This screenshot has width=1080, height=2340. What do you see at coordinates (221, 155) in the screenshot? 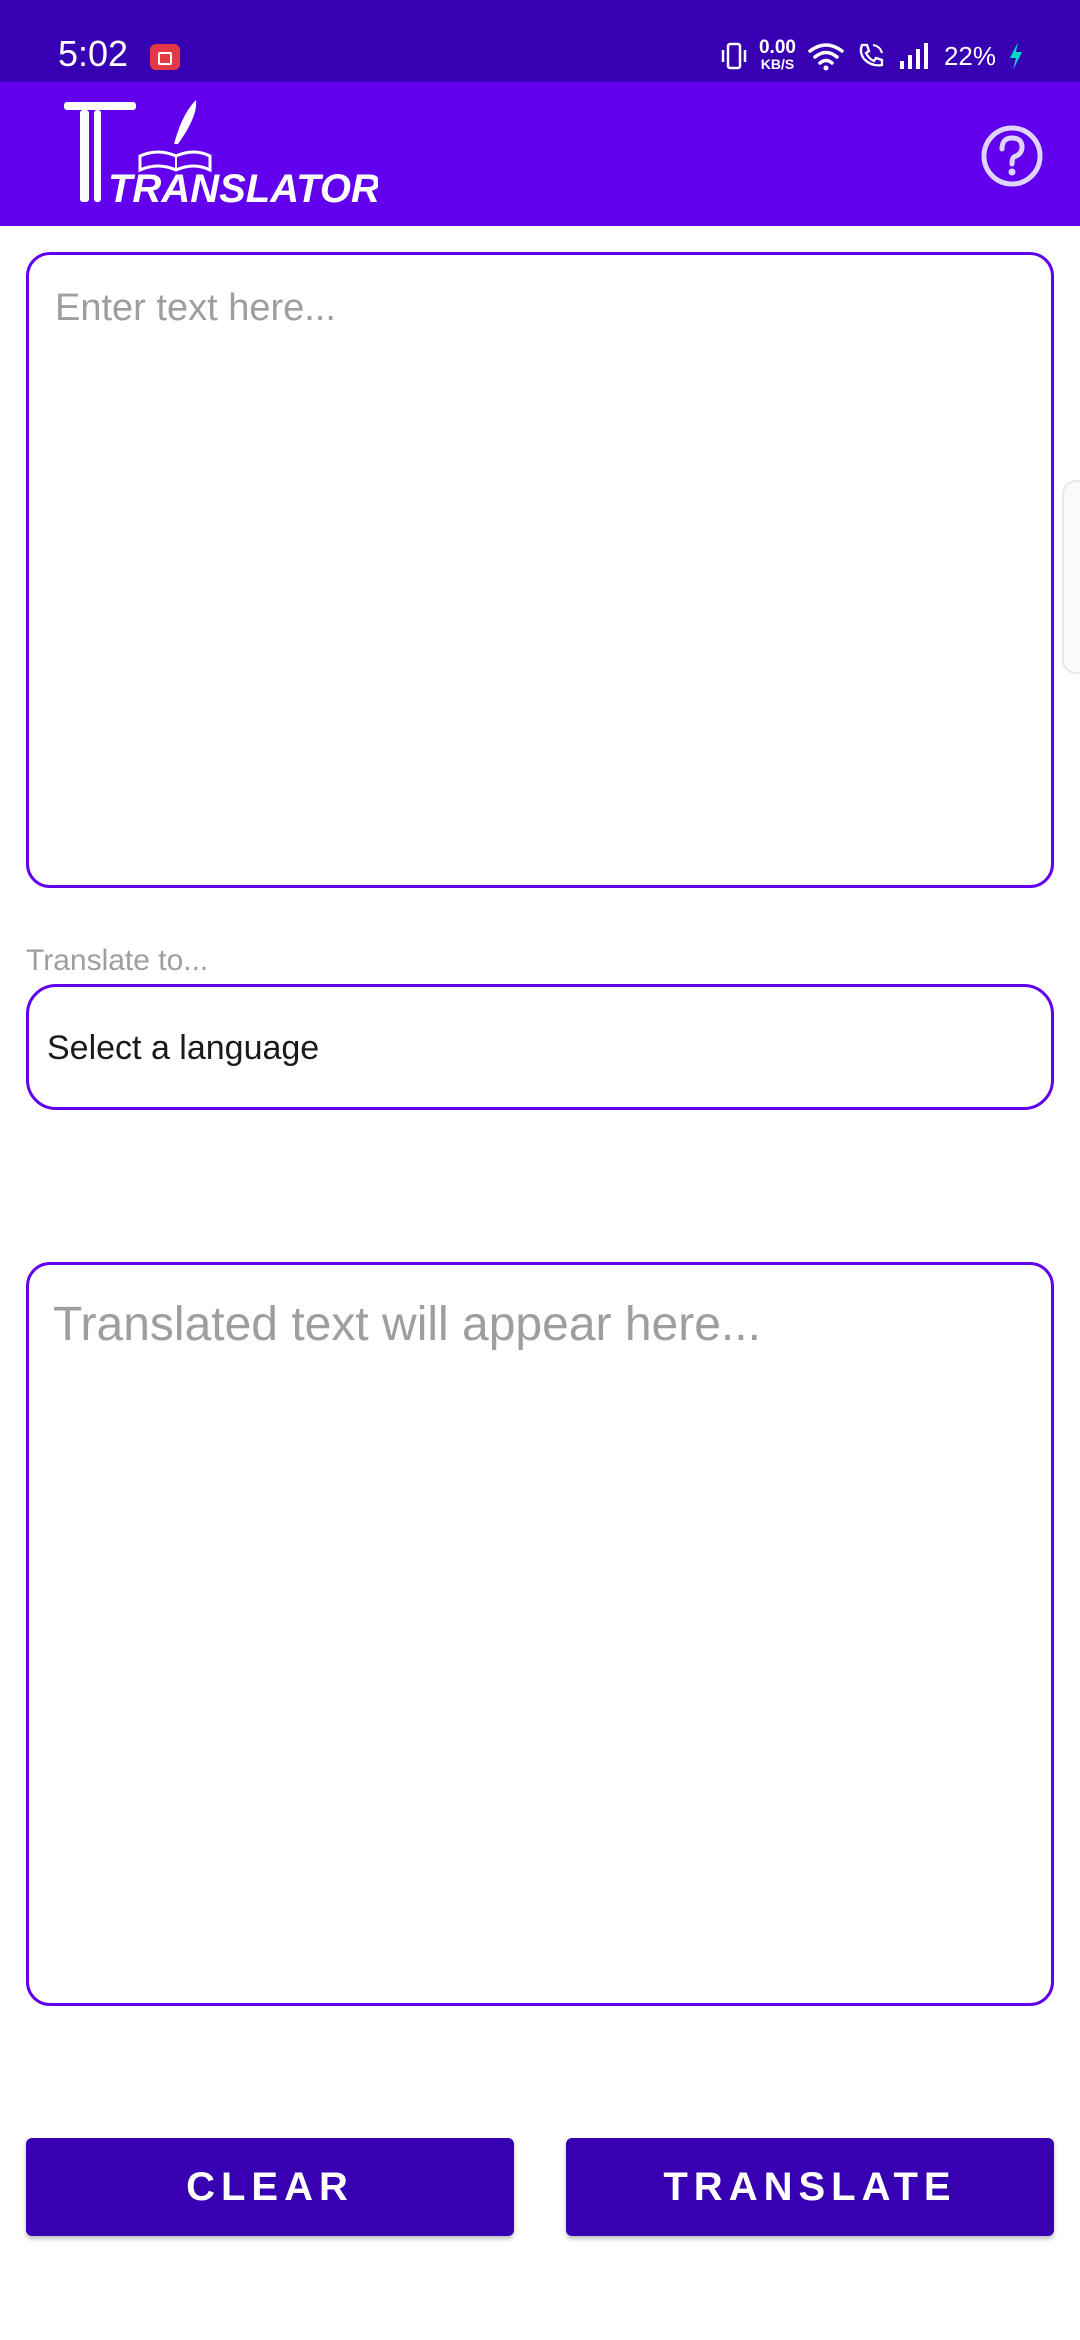
I see `translator-logo: TRANSLATOR` at bounding box center [221, 155].